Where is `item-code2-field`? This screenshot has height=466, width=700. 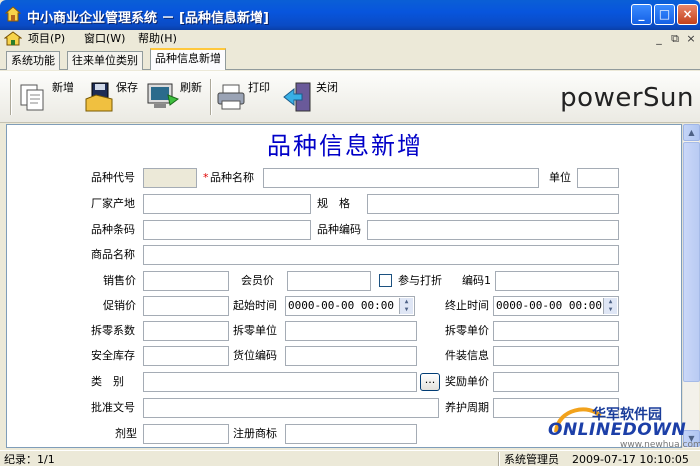
item-code2-field is located at coordinates (493, 230).